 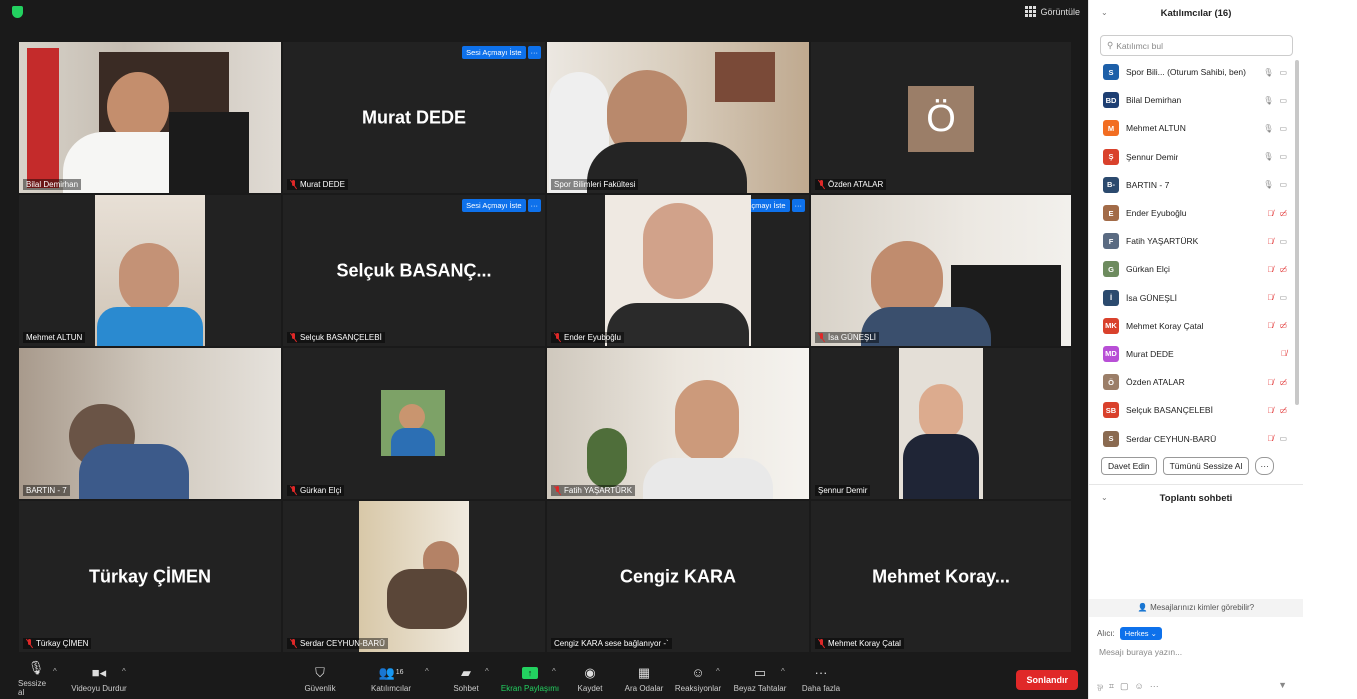 I want to click on participant-name: Murat DEDE, so click(x=1150, y=353).